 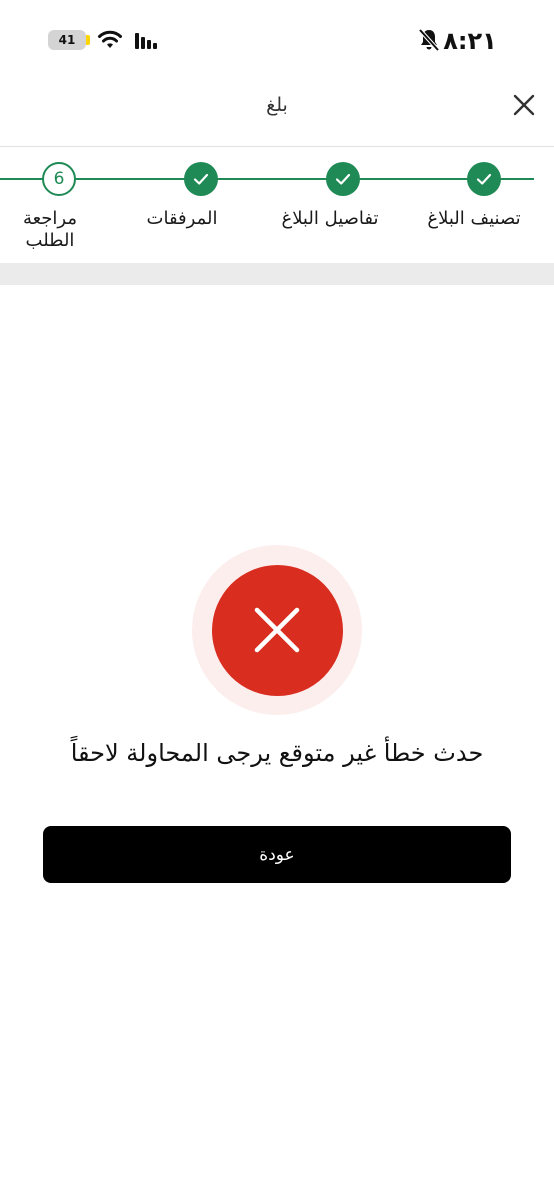 I want to click on close-button, so click(x=524, y=105).